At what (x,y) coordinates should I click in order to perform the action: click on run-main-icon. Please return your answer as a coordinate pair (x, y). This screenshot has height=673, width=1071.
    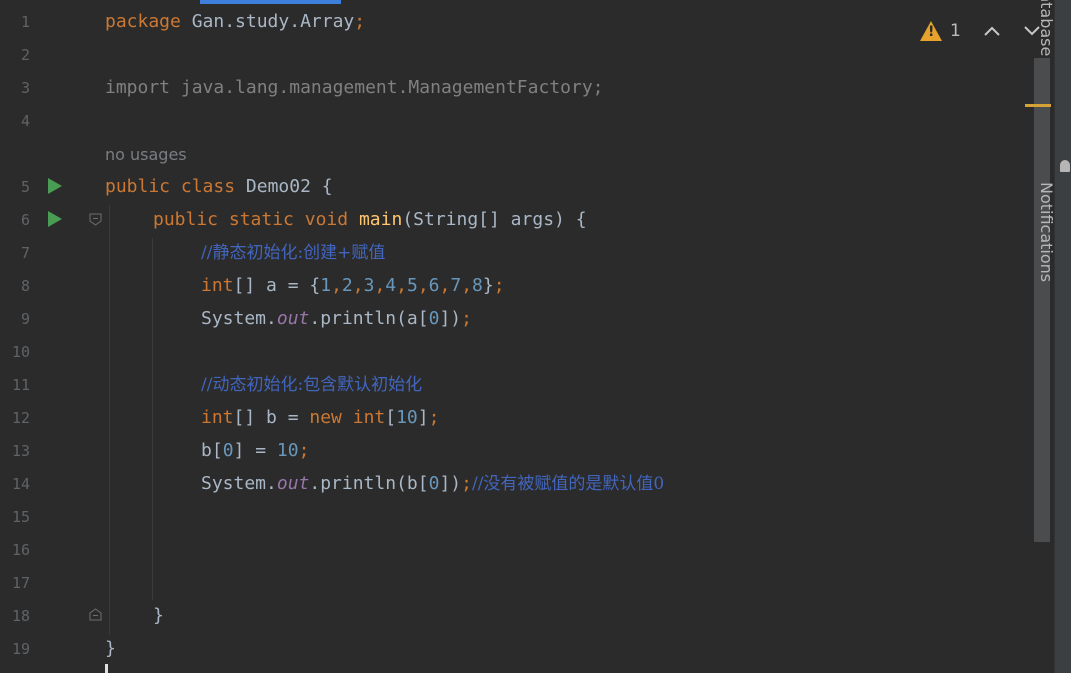
    Looking at the image, I should click on (55, 219).